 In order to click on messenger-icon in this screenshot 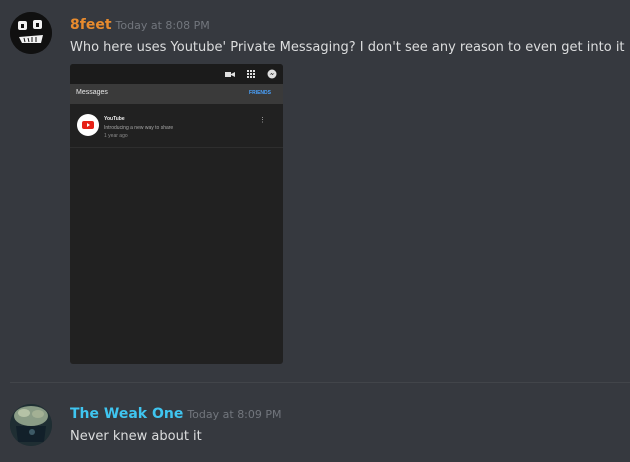, I will do `click(272, 74)`.